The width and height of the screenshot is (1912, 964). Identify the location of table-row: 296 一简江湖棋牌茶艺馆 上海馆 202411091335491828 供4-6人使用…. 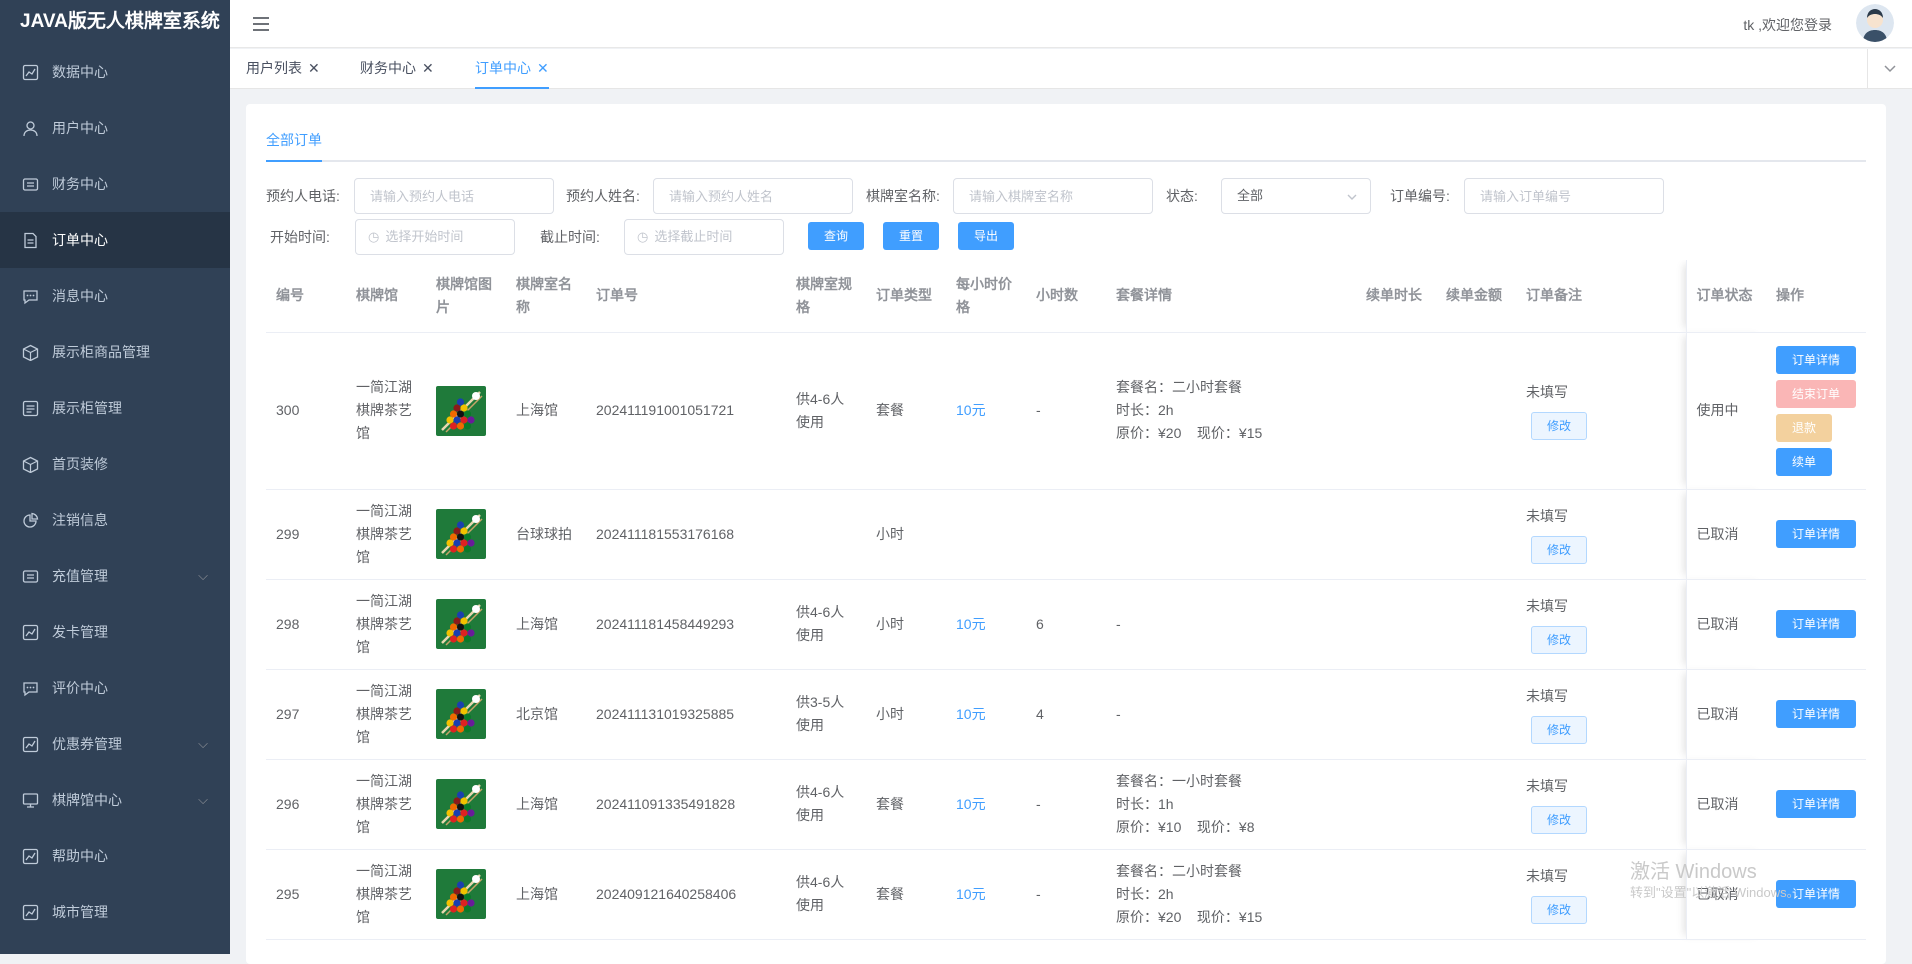
(1066, 804).